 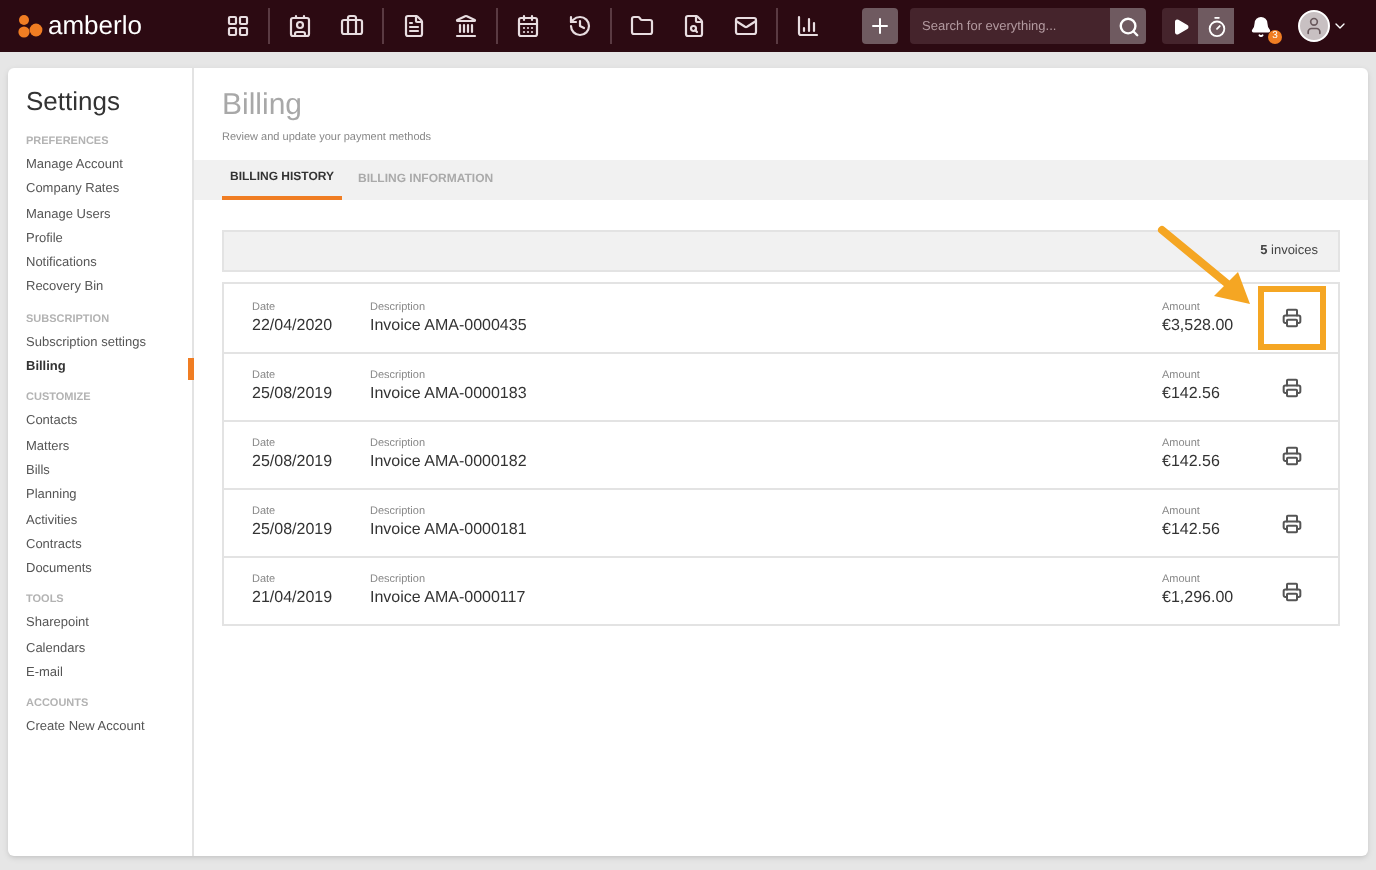 I want to click on invoice-description: Invoice AMA-0000117, so click(x=449, y=598).